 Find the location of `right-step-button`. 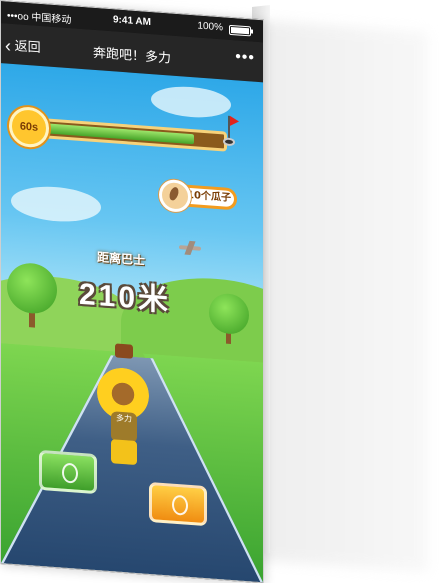

right-step-button is located at coordinates (178, 504).